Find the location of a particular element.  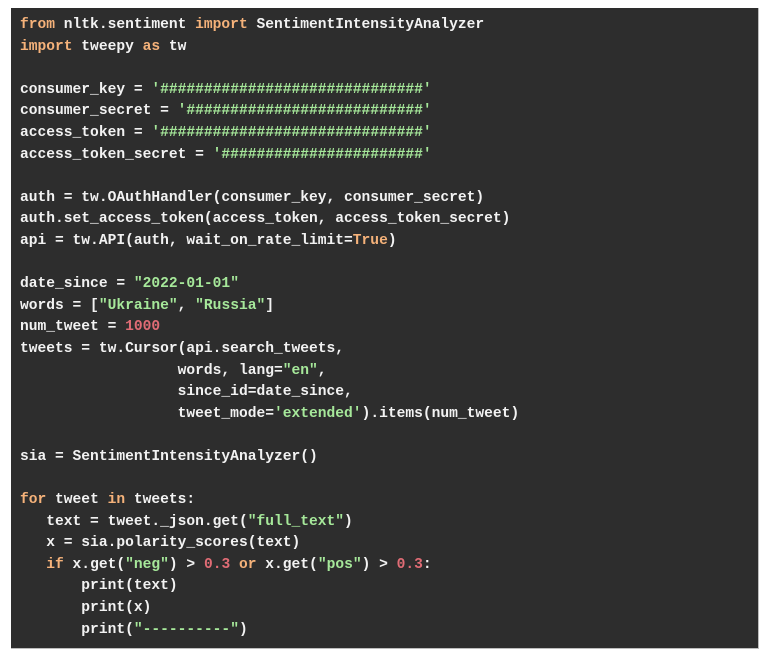

code-text: words = [ is located at coordinates (59, 305).